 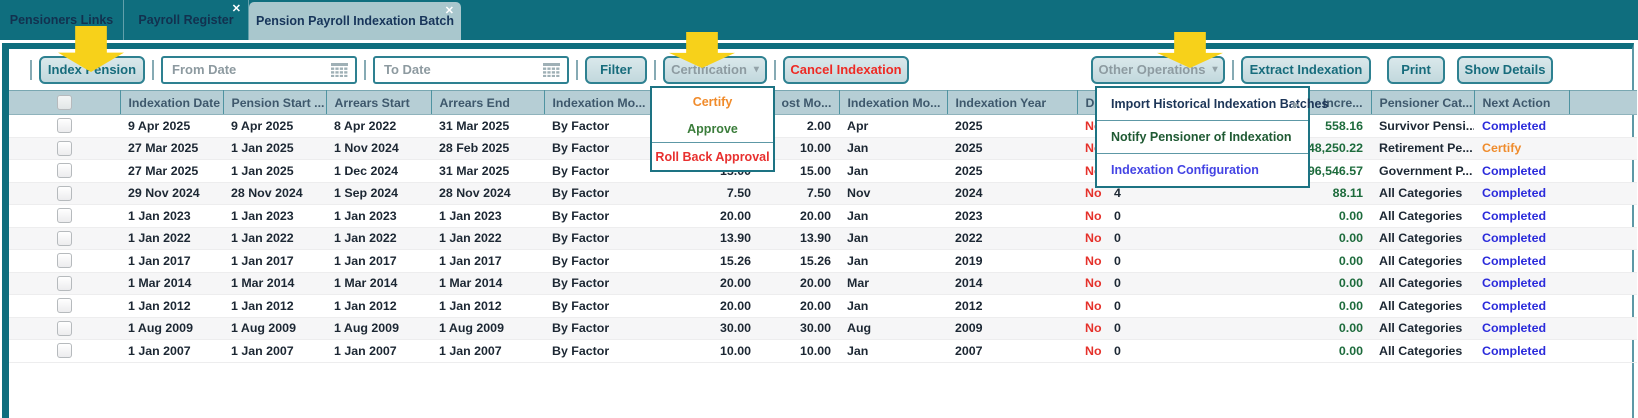 I want to click on cell-arrears_end: 1 Jan 2022, so click(x=487, y=238).